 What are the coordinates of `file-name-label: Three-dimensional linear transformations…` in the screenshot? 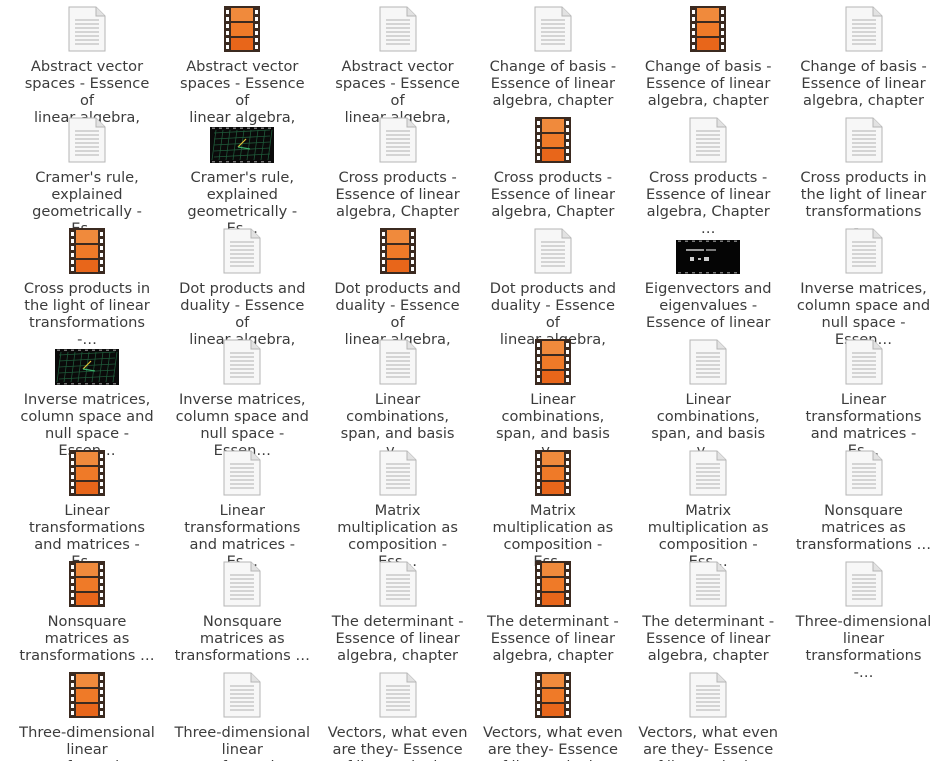 It's located at (863, 647).